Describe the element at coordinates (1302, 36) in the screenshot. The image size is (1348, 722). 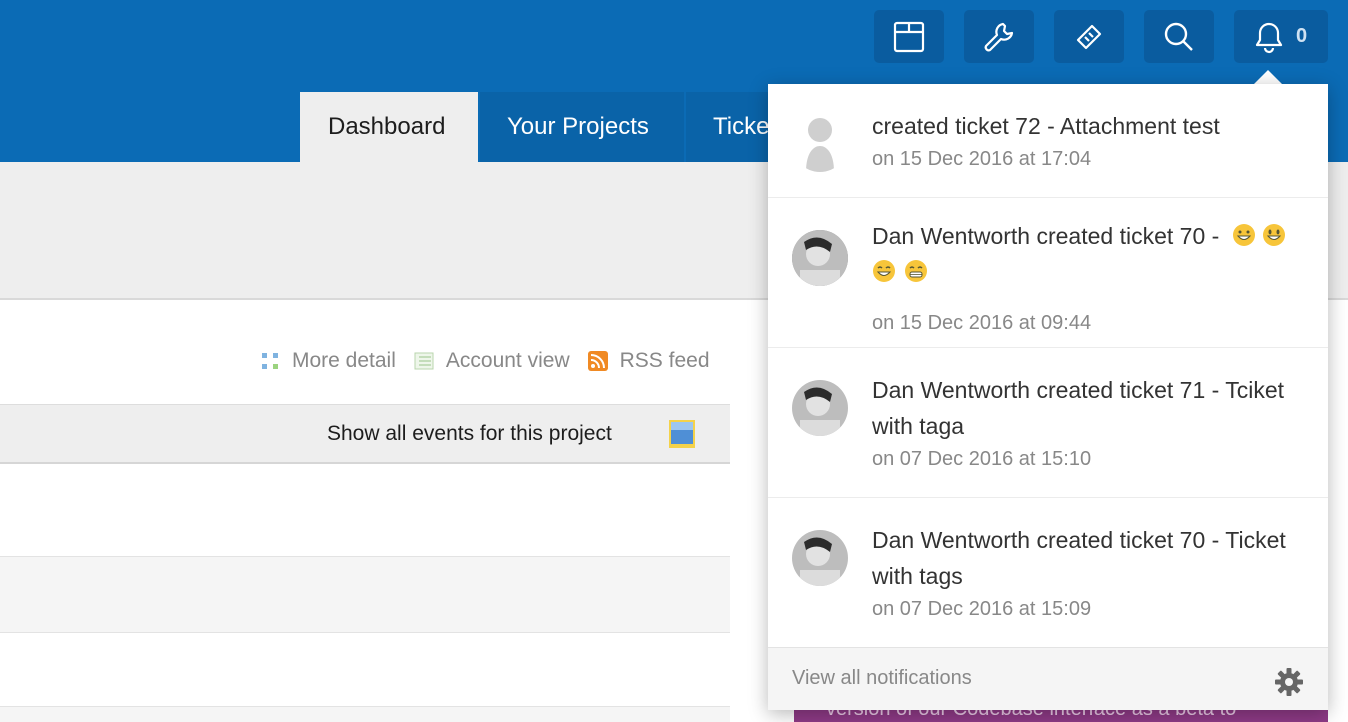
I see `notification-count: 0` at that location.